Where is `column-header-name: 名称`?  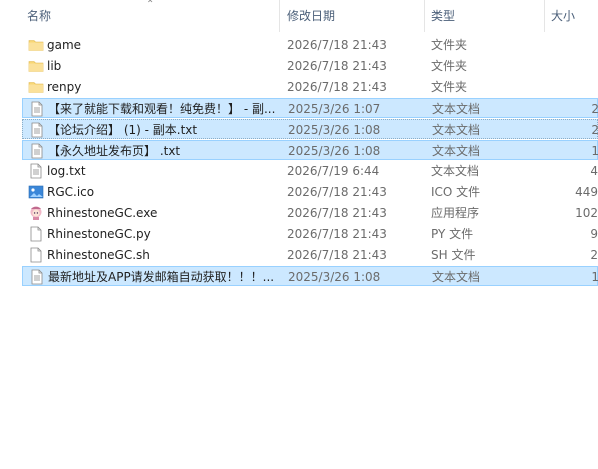 column-header-name: 名称 is located at coordinates (39, 16).